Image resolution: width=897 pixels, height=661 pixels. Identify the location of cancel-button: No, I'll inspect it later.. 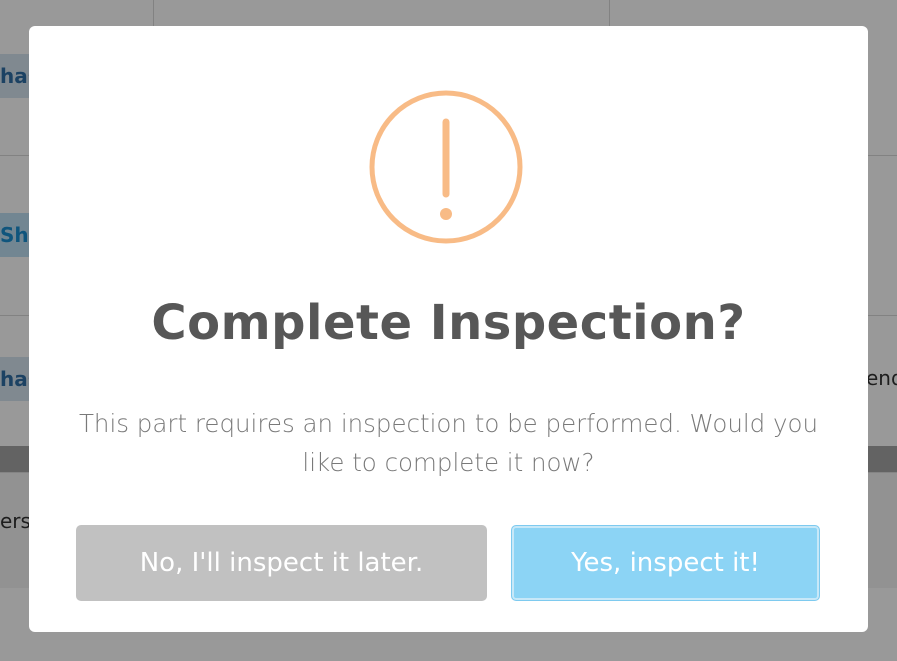
(281, 563).